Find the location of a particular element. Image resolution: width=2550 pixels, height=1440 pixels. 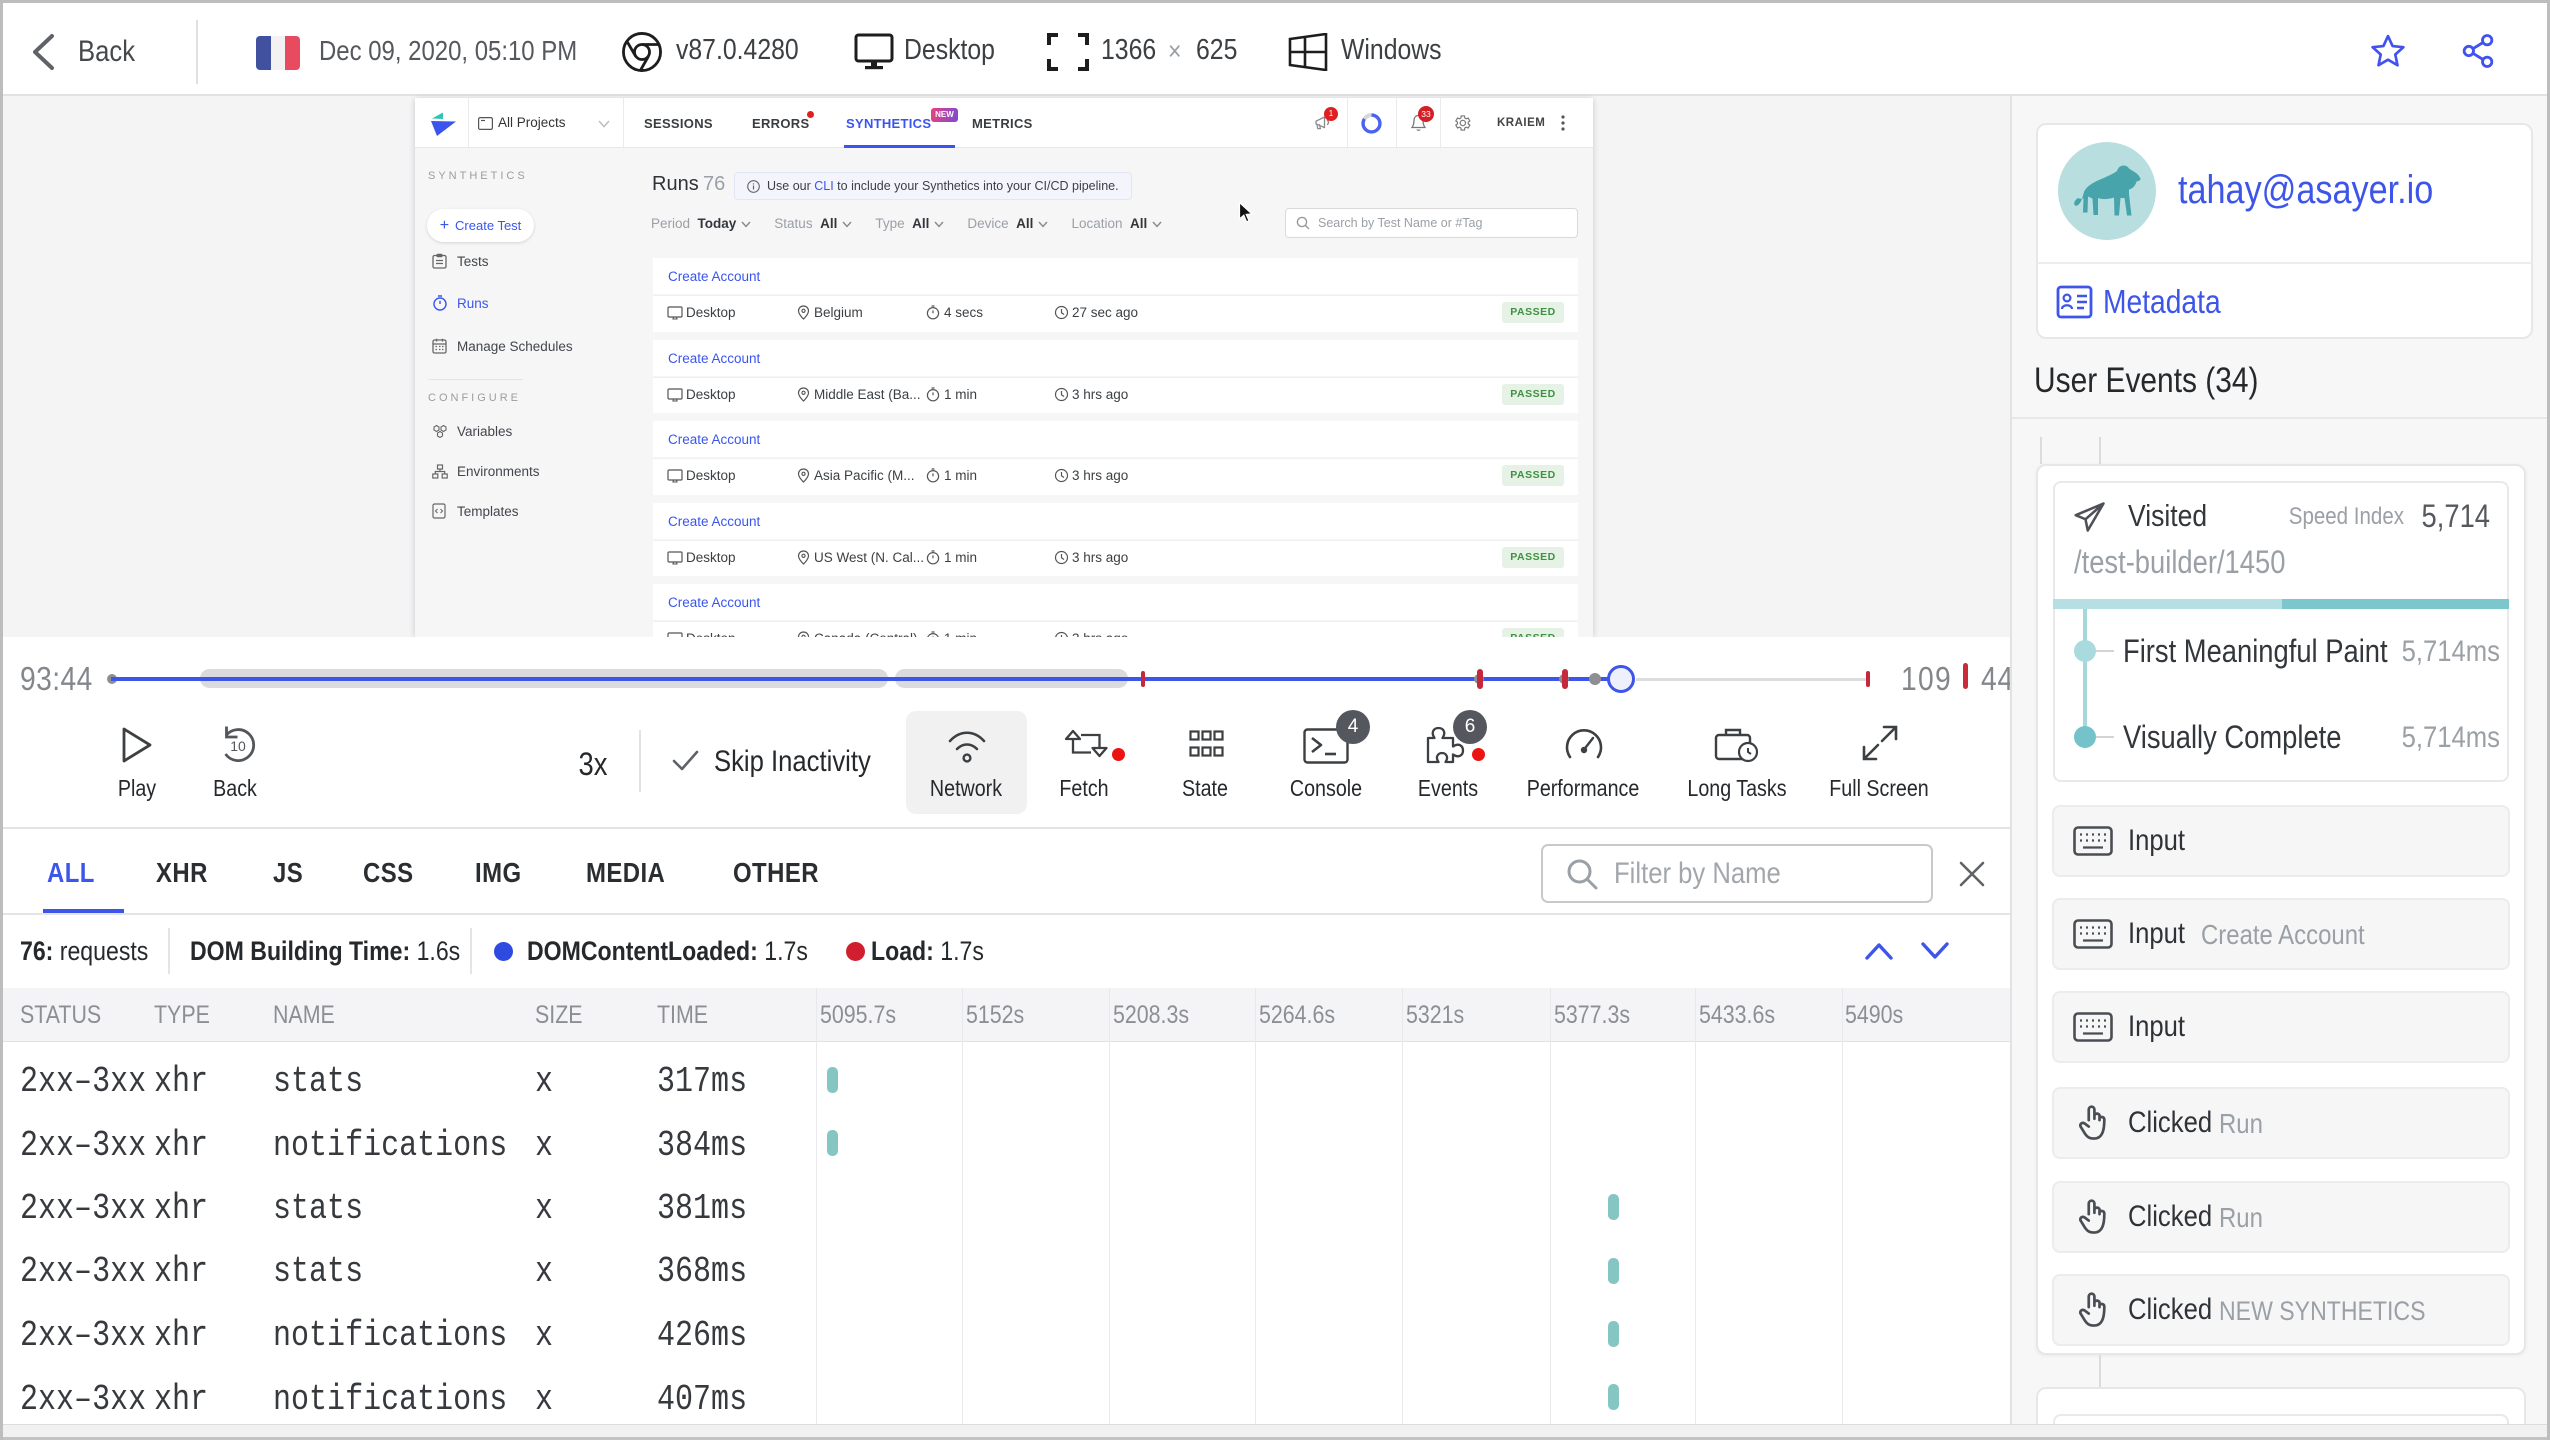

svg-text: 10 is located at coordinates (238, 746).